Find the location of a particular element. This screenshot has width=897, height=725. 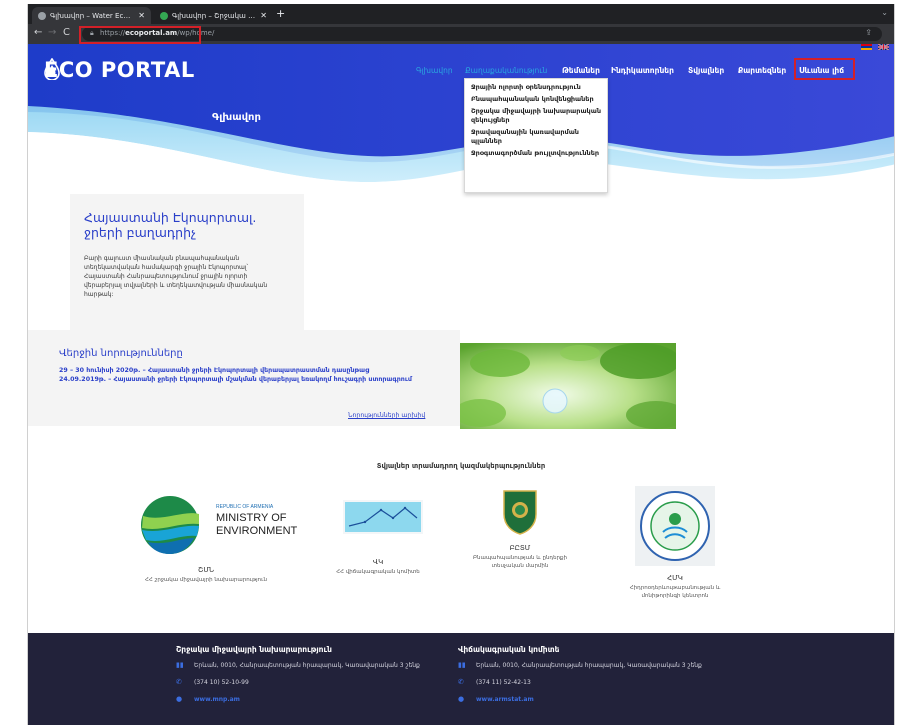

dropdown-item: Ջրօգտագործման թույլտվություններ is located at coordinates (536, 153).